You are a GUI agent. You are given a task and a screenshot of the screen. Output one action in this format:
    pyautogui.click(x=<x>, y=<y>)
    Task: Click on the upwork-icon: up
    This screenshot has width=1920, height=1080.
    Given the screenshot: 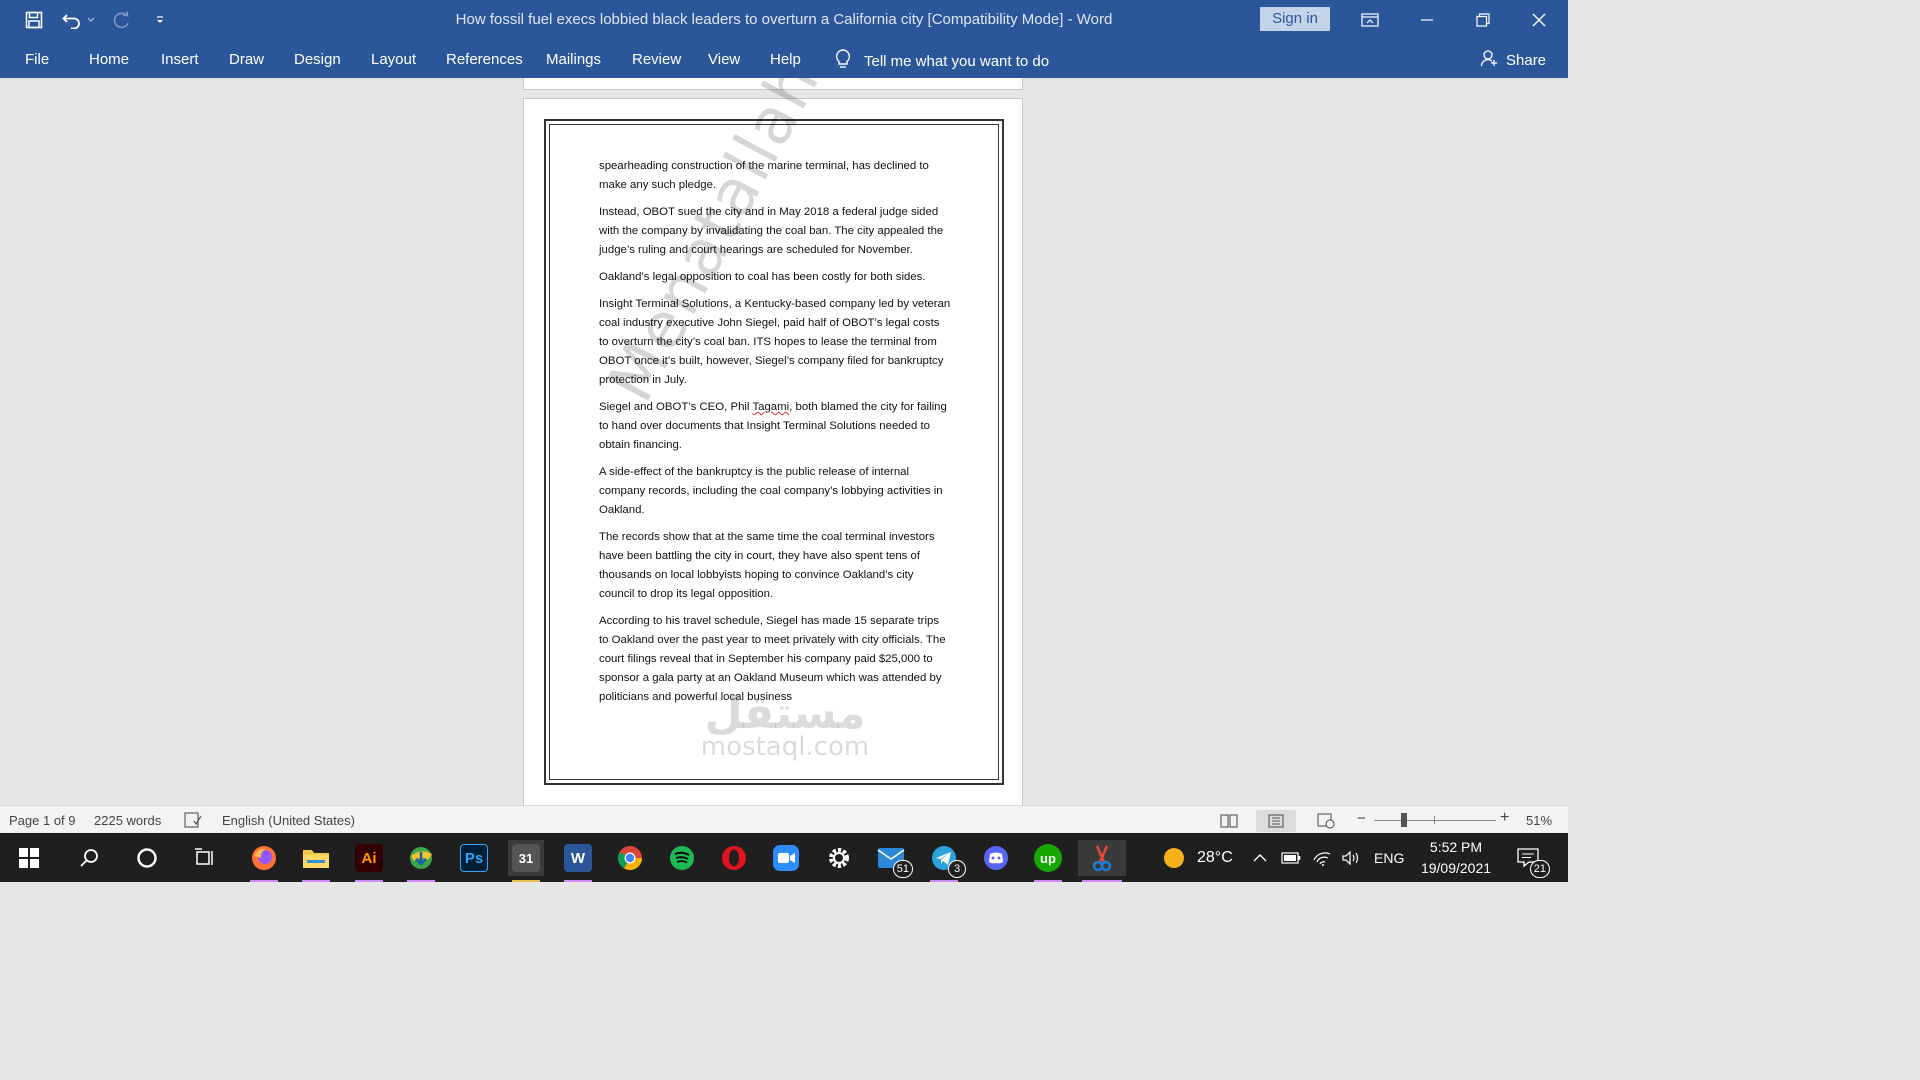 What is the action you would take?
    pyautogui.click(x=1048, y=861)
    